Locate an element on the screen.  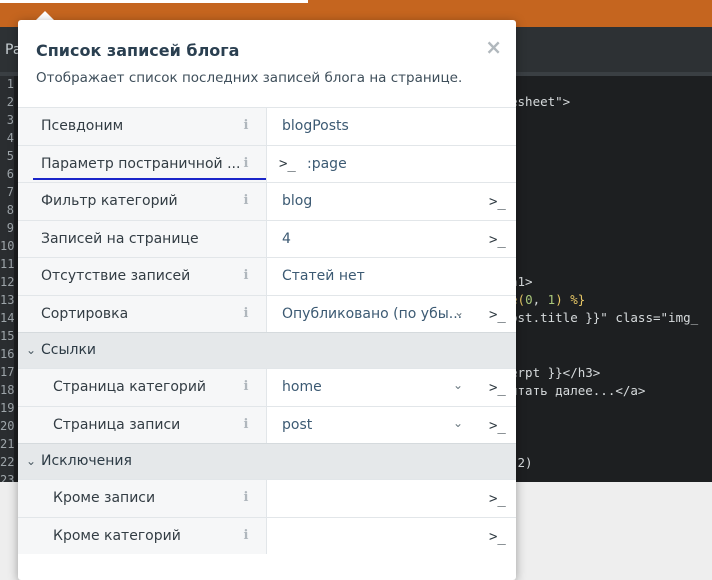
line-number: 16 is located at coordinates (7, 354).